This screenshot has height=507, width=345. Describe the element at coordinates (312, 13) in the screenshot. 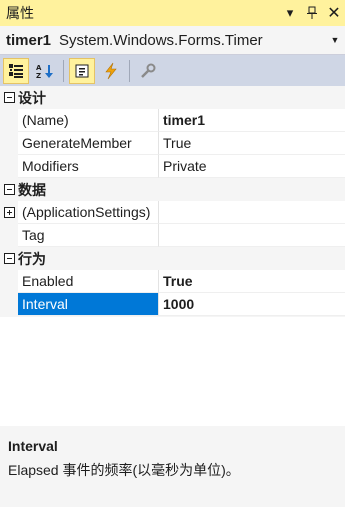

I see `pin-icon` at that location.